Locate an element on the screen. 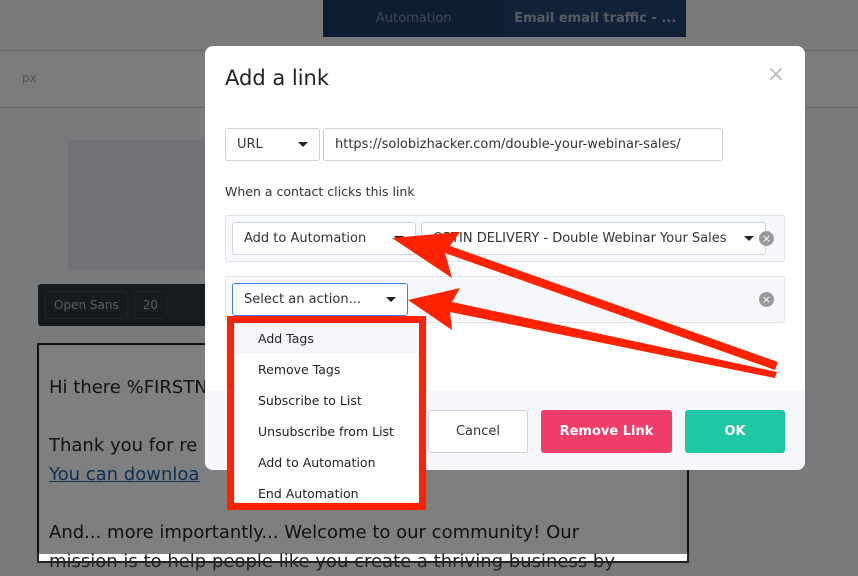 Image resolution: width=858 pixels, height=576 pixels. annotation-arrows is located at coordinates (585, 305).